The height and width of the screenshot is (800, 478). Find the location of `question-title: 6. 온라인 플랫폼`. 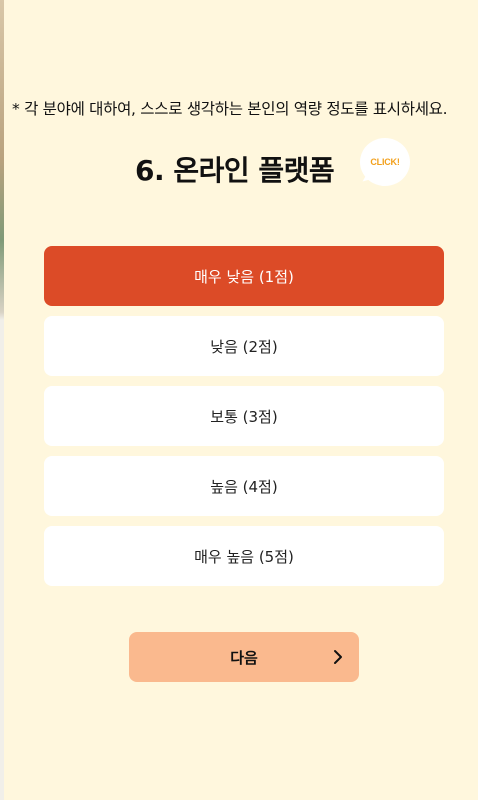

question-title: 6. 온라인 플랫폼 is located at coordinates (235, 170).